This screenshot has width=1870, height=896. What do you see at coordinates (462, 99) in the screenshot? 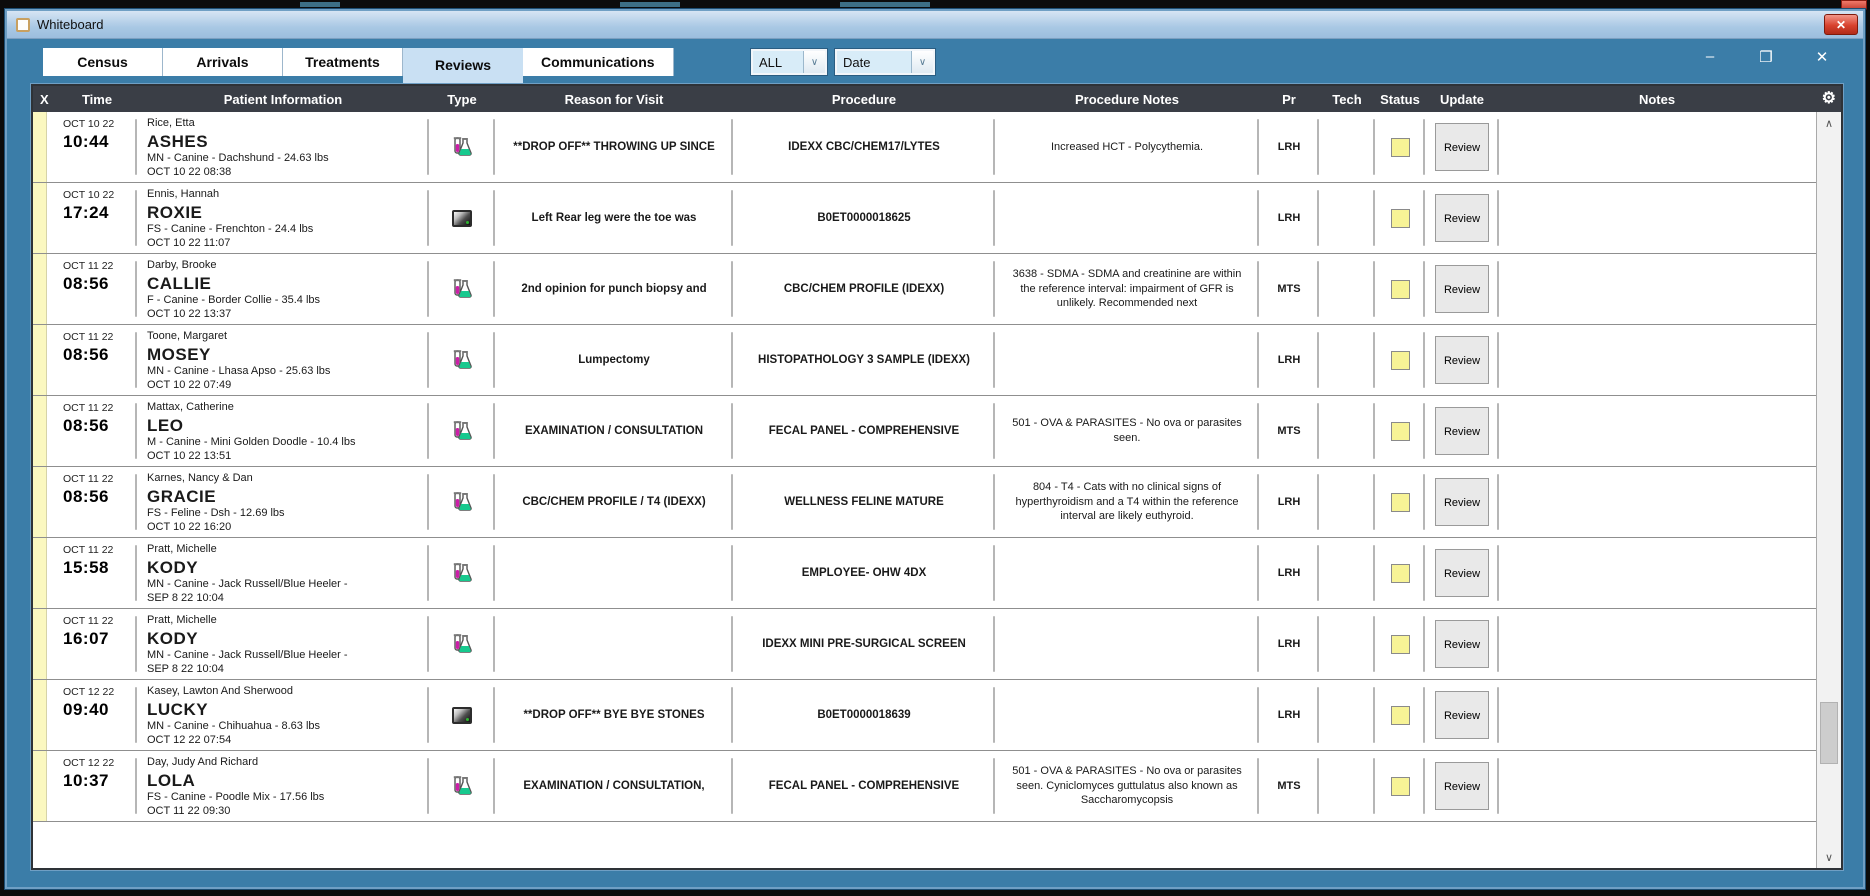
I see `column-header-type: Type` at bounding box center [462, 99].